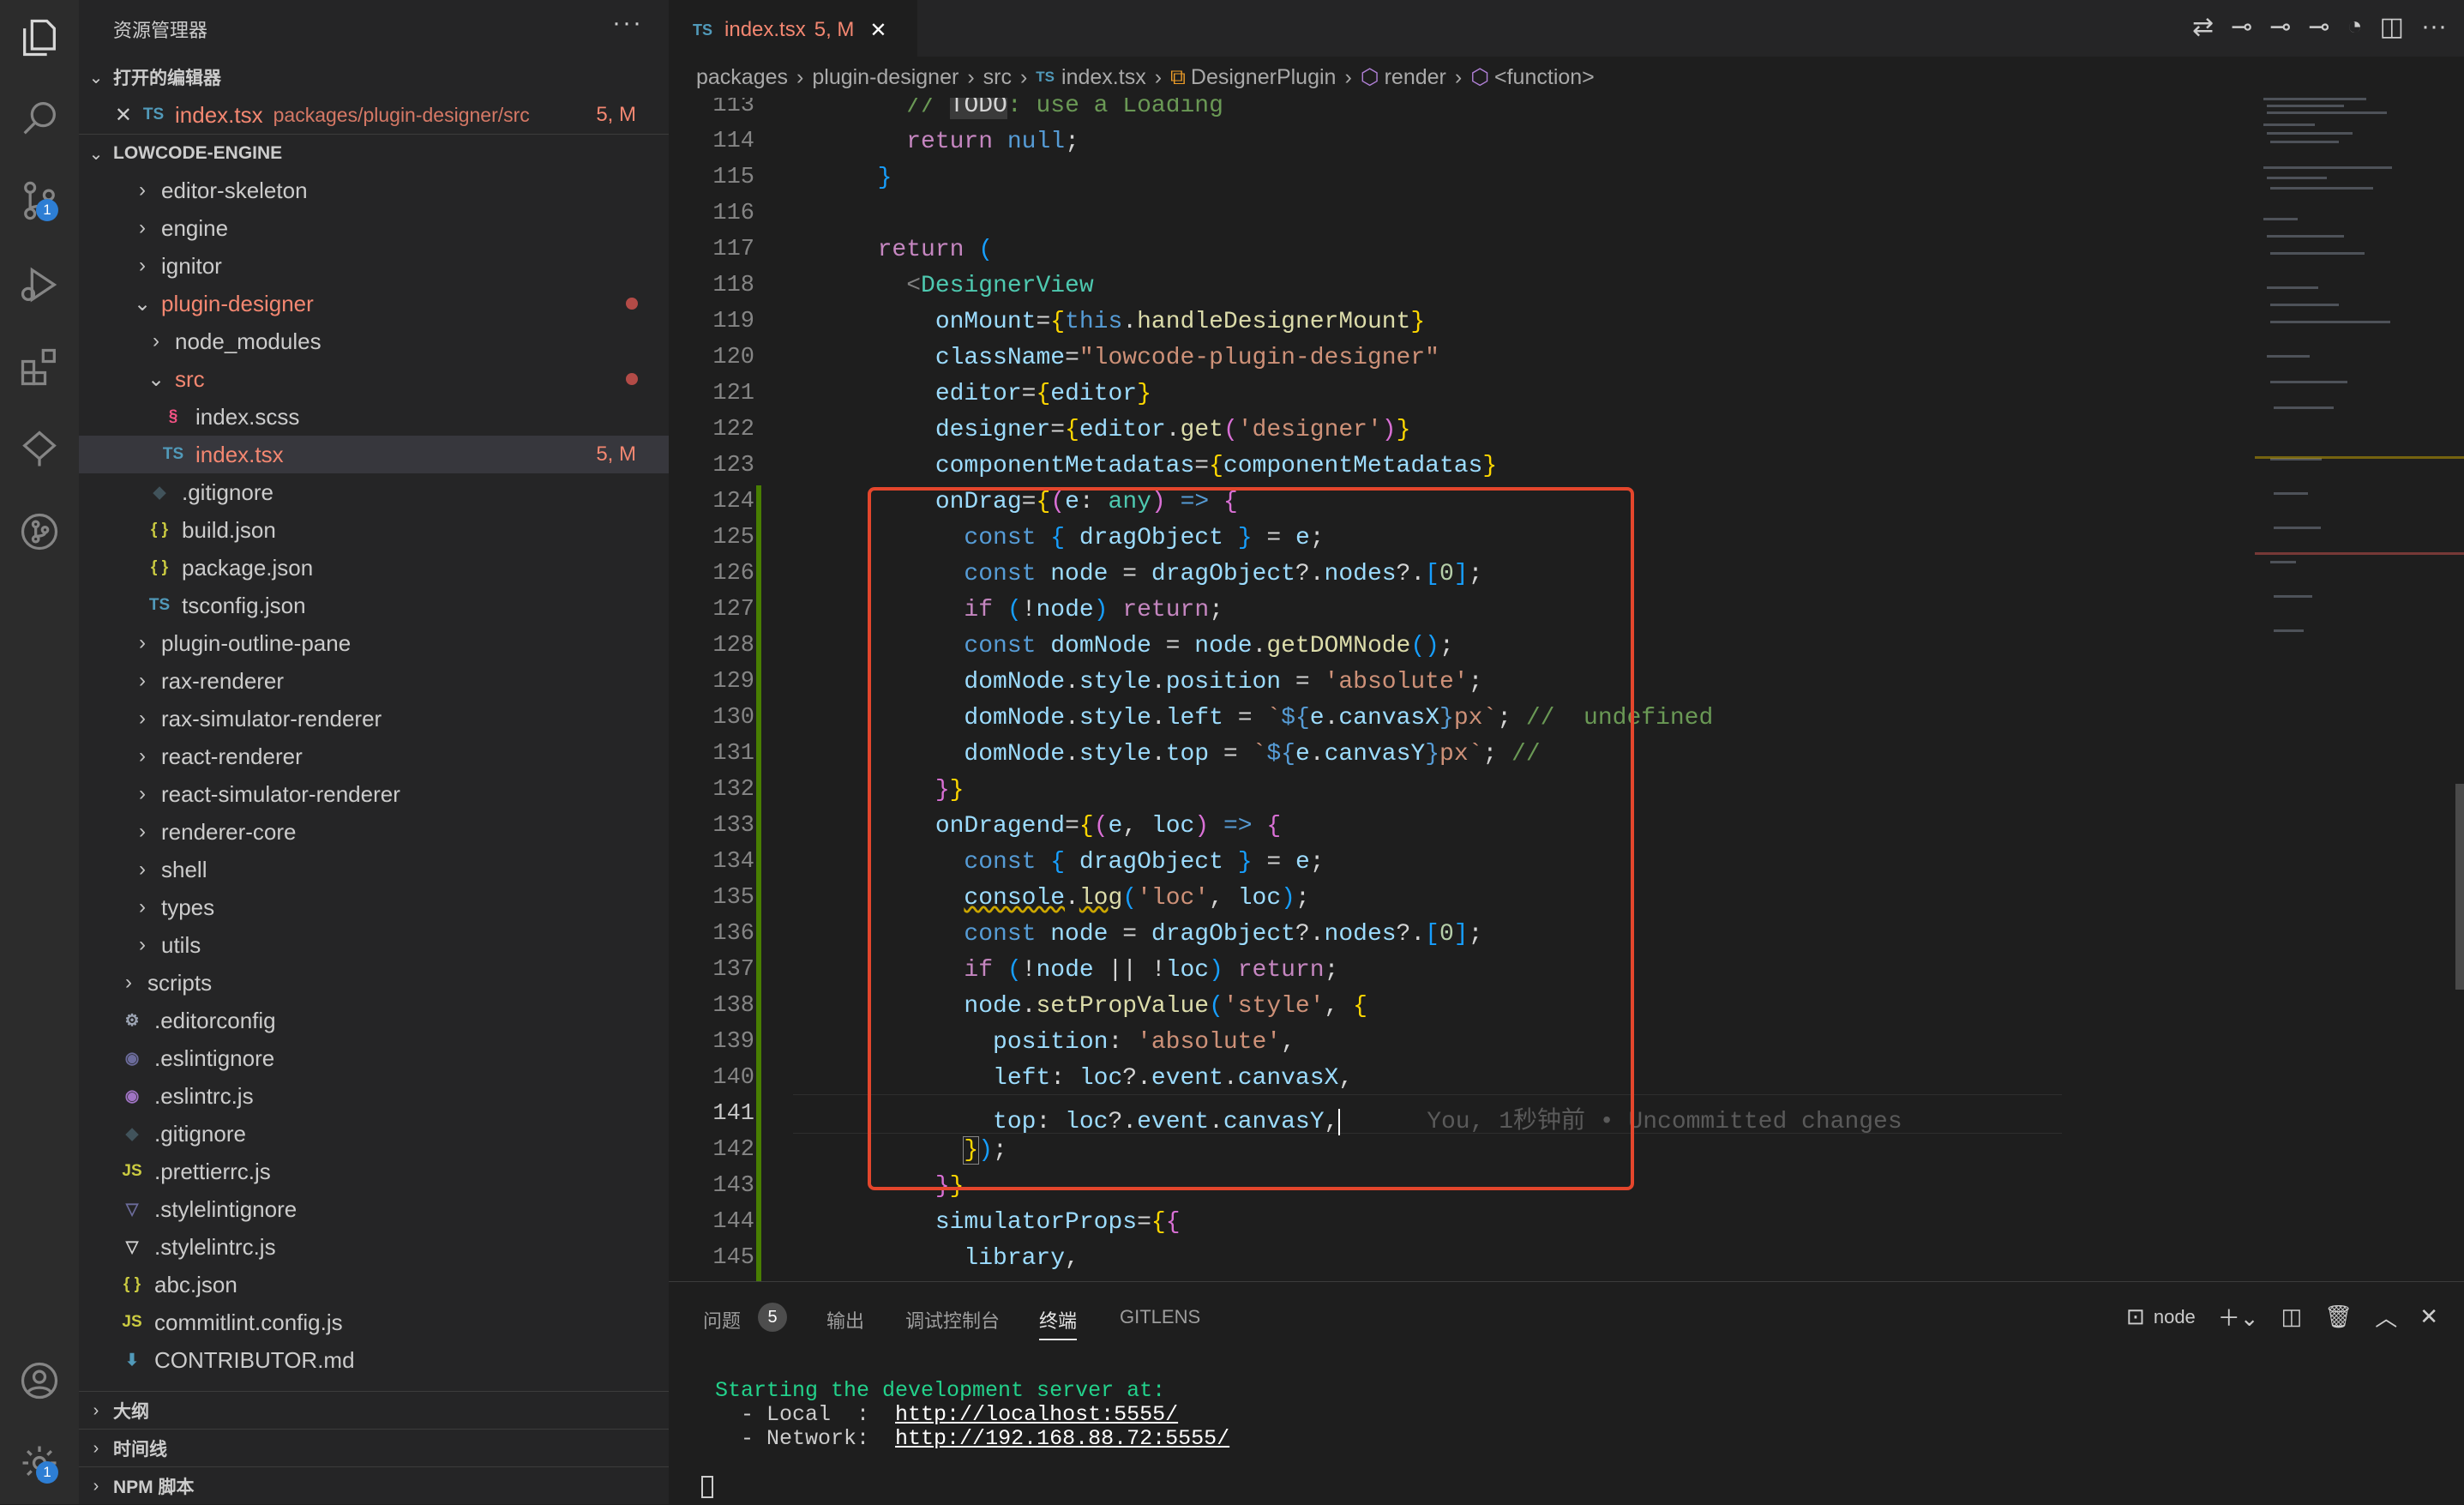  What do you see at coordinates (374, 228) in the screenshot?
I see `folder-engine: › engine` at bounding box center [374, 228].